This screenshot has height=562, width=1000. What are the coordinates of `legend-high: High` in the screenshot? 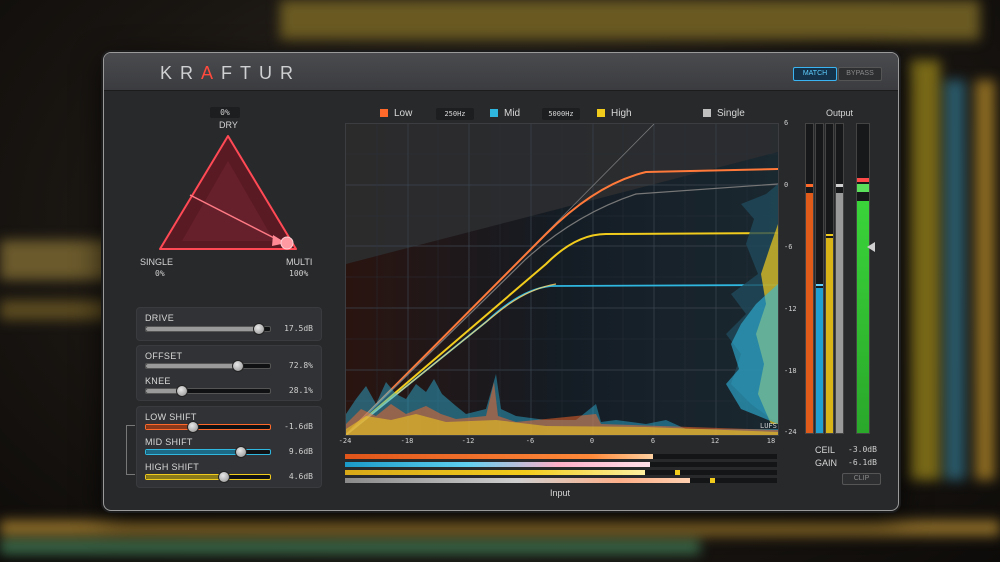 It's located at (614, 113).